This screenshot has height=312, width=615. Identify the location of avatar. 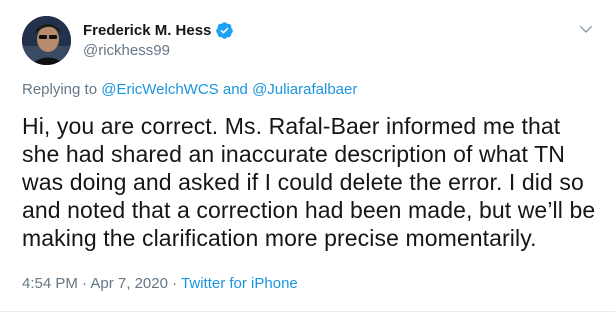
(46, 40).